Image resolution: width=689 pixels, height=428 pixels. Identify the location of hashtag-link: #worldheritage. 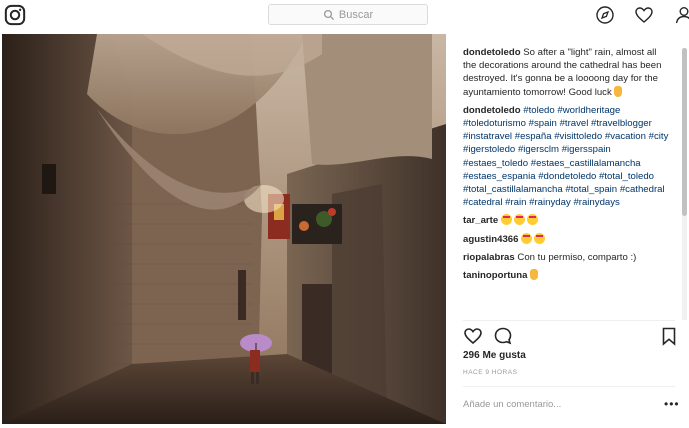
(588, 110).